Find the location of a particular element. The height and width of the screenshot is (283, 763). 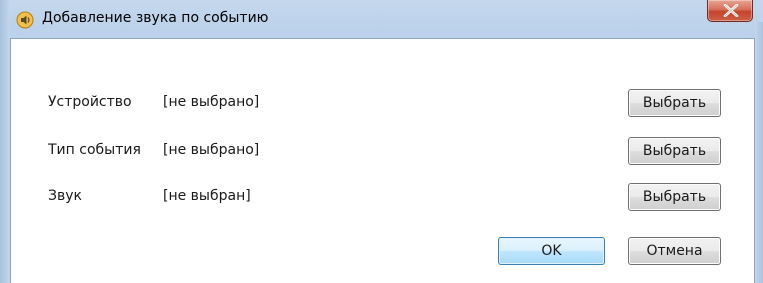

event-type-label: Тип события is located at coordinates (94, 150).